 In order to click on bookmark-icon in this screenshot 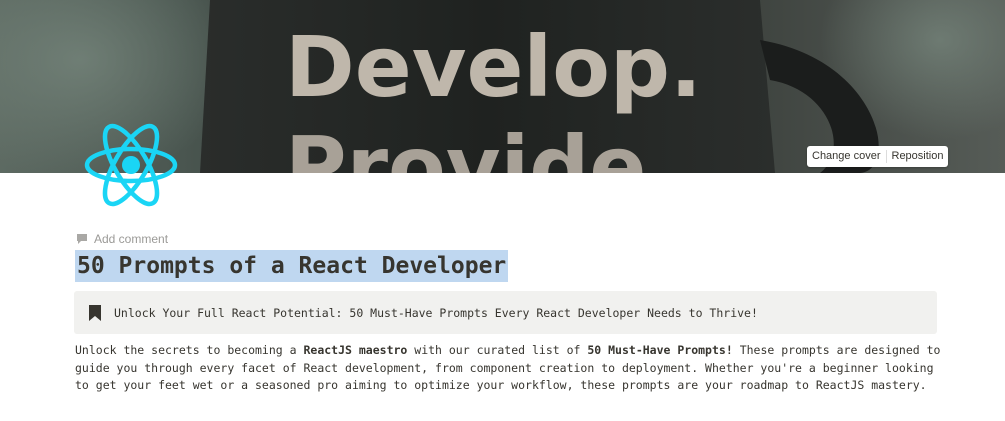, I will do `click(95, 312)`.